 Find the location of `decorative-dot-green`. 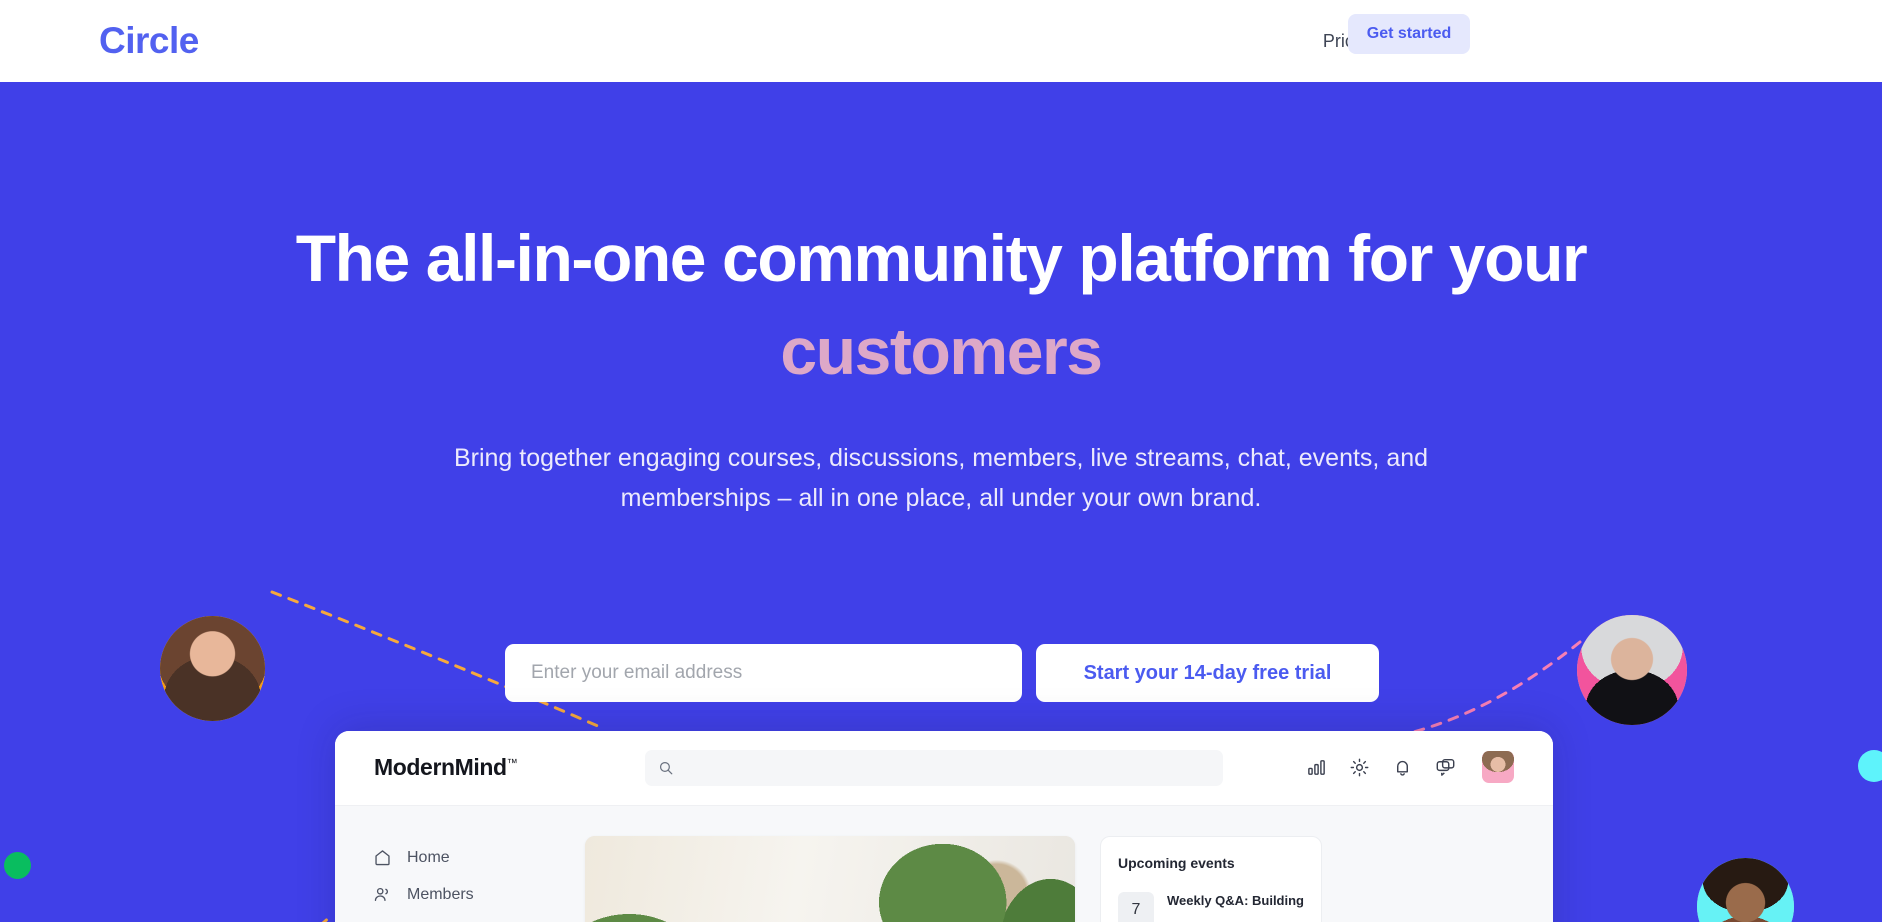

decorative-dot-green is located at coordinates (17, 865).